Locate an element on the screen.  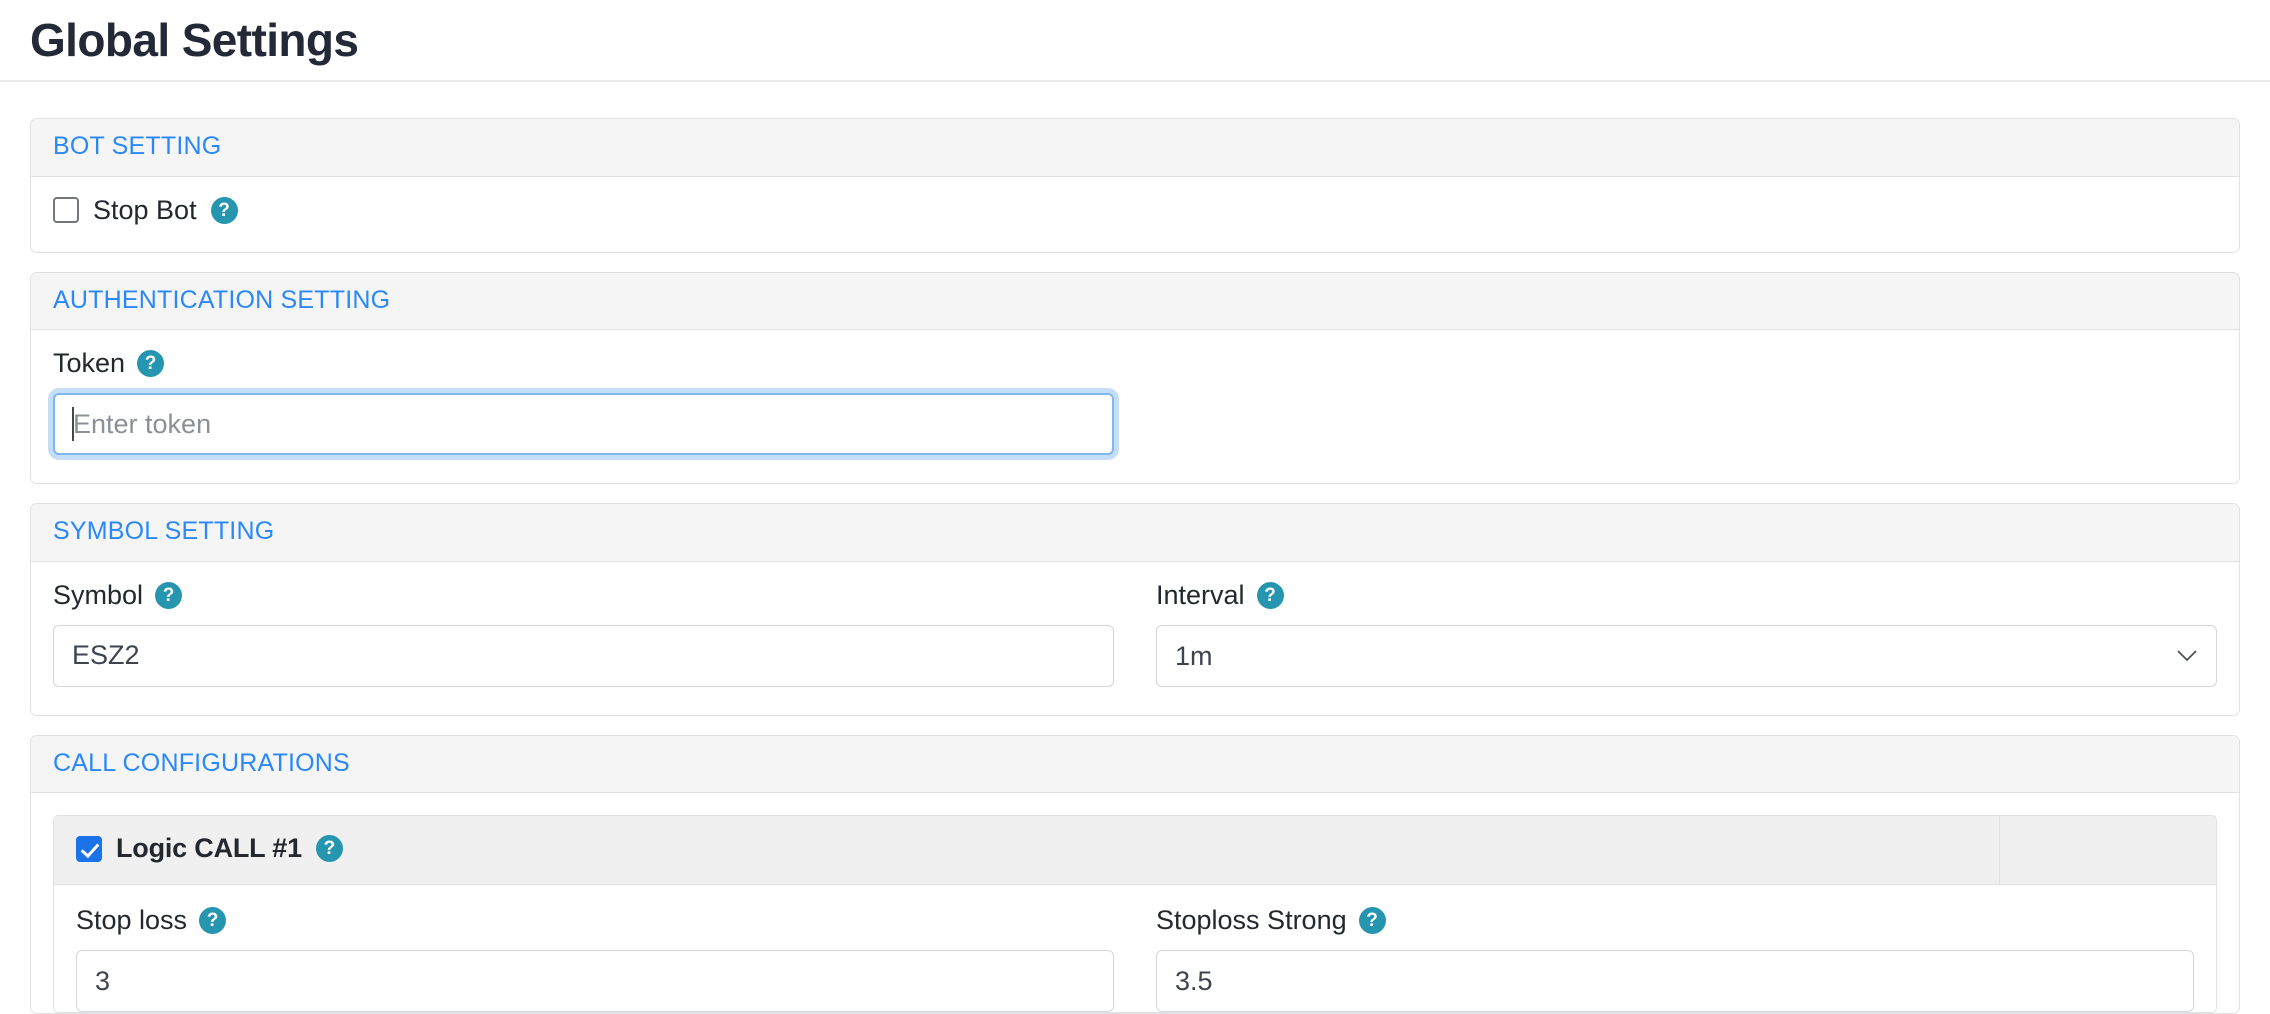
stop-loss-field: Stop loss ? is located at coordinates (595, 959).